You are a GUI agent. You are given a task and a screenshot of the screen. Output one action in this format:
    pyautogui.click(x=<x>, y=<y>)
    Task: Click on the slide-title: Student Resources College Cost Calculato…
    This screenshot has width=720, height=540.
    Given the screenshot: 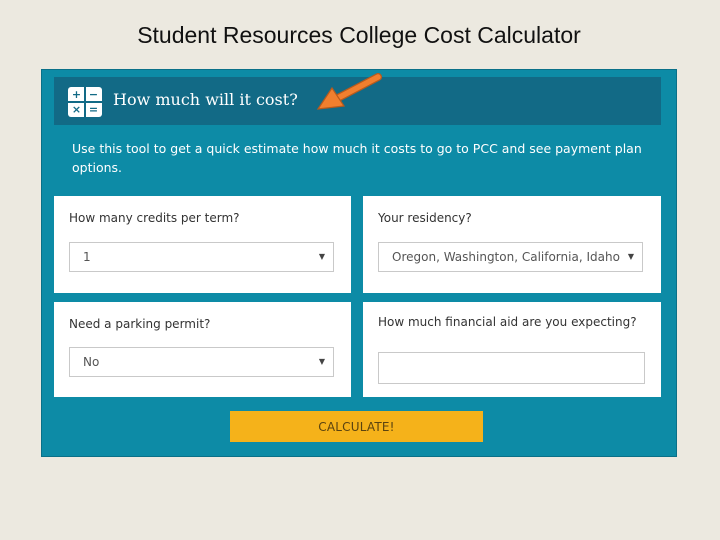 What is the action you would take?
    pyautogui.click(x=359, y=35)
    